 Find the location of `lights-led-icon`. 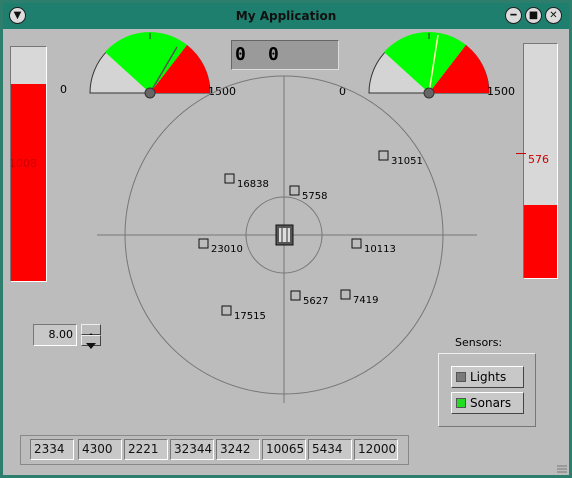

lights-led-icon is located at coordinates (461, 377).